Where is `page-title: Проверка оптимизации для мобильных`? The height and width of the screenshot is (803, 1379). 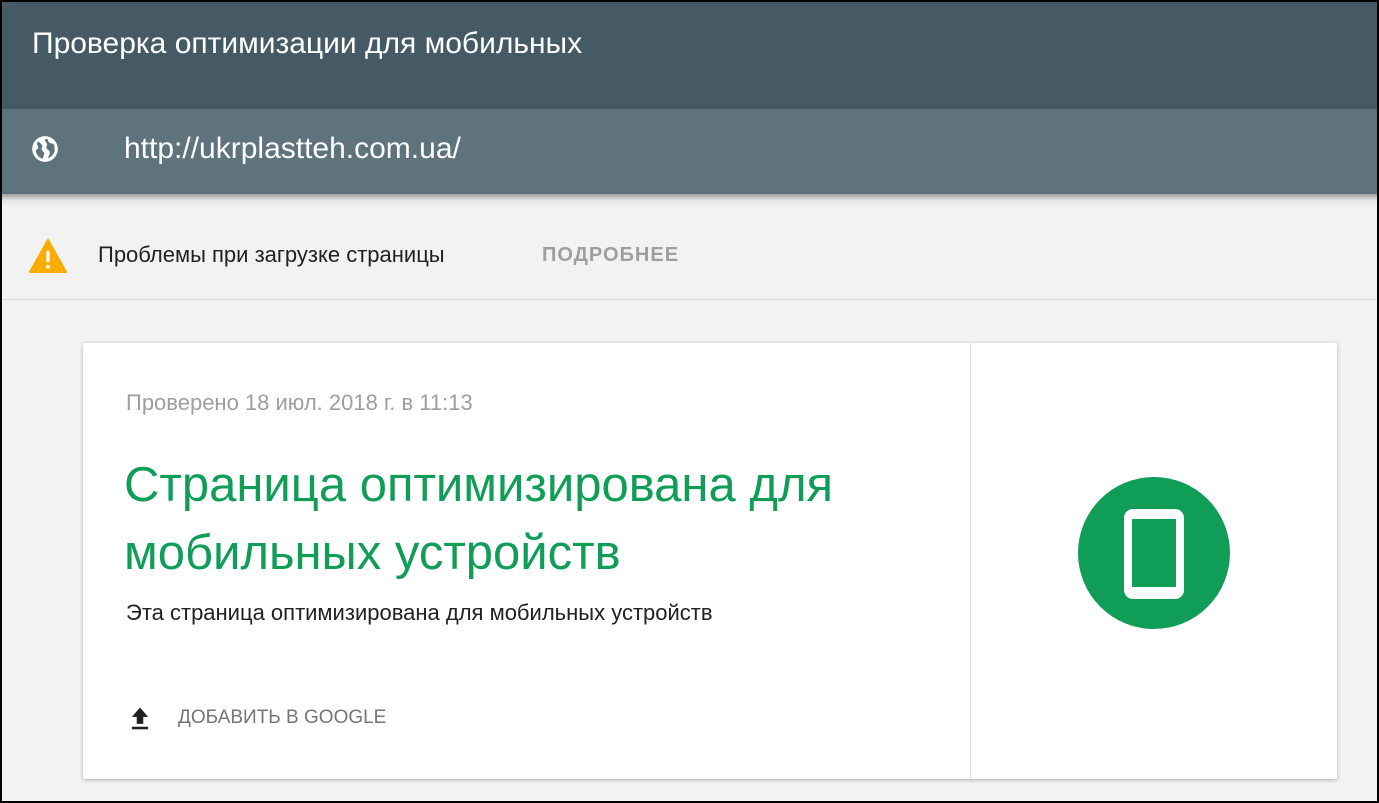
page-title: Проверка оптимизации для мобильных is located at coordinates (307, 43).